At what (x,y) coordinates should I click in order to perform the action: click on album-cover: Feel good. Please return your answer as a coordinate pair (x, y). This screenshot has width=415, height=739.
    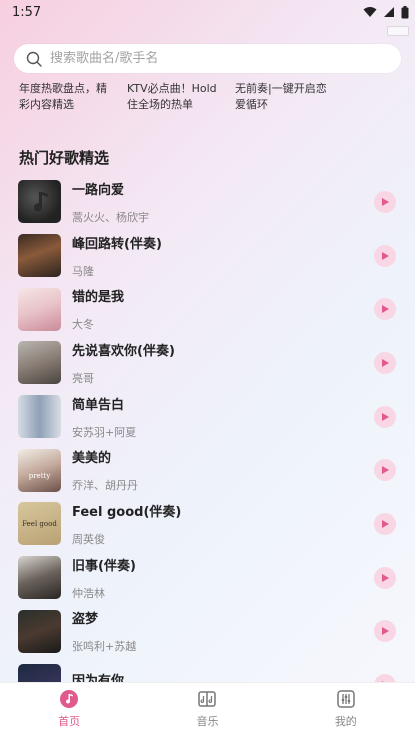
    Looking at the image, I should click on (39, 524).